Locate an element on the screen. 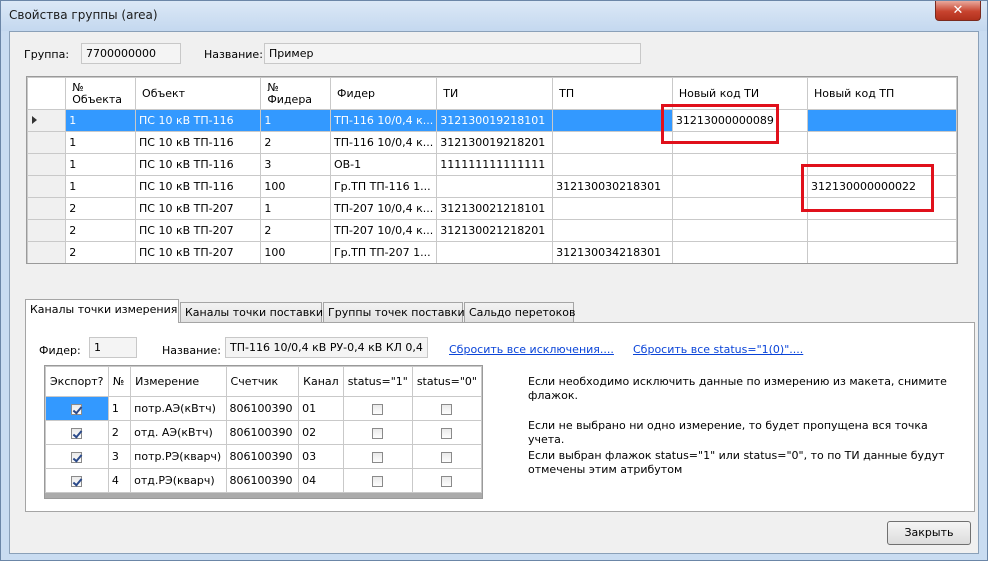 The height and width of the screenshot is (561, 988). group-name-field: Пример is located at coordinates (452, 53).